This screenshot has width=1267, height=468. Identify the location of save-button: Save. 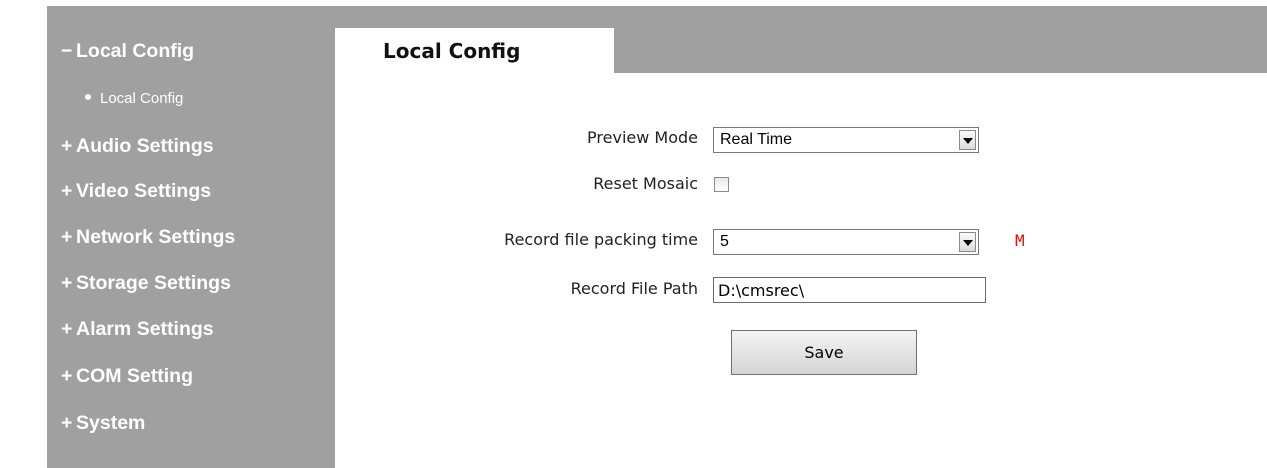
(824, 352).